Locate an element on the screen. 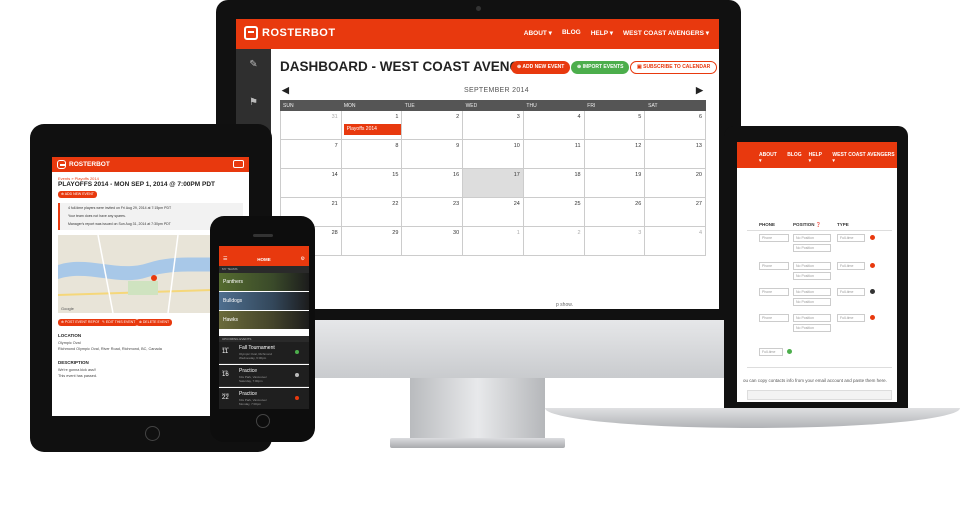 The image size is (960, 516). calendar-day-cell: 9 is located at coordinates (433, 154).